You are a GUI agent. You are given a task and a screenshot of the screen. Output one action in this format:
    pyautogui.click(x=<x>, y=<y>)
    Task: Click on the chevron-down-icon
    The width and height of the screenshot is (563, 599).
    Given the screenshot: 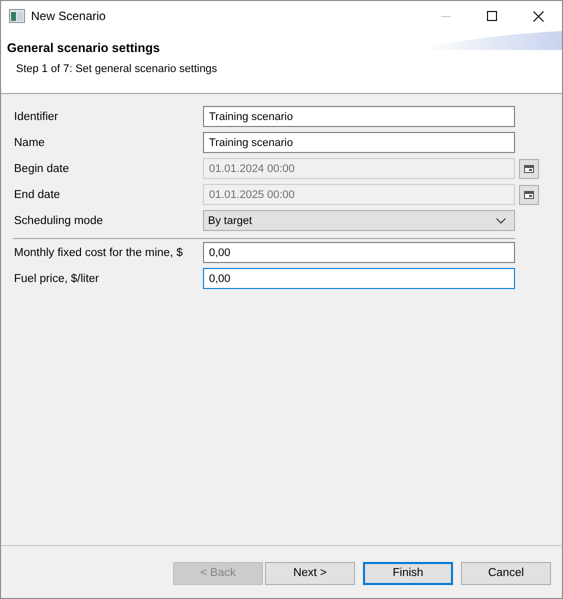 What is the action you would take?
    pyautogui.click(x=501, y=221)
    